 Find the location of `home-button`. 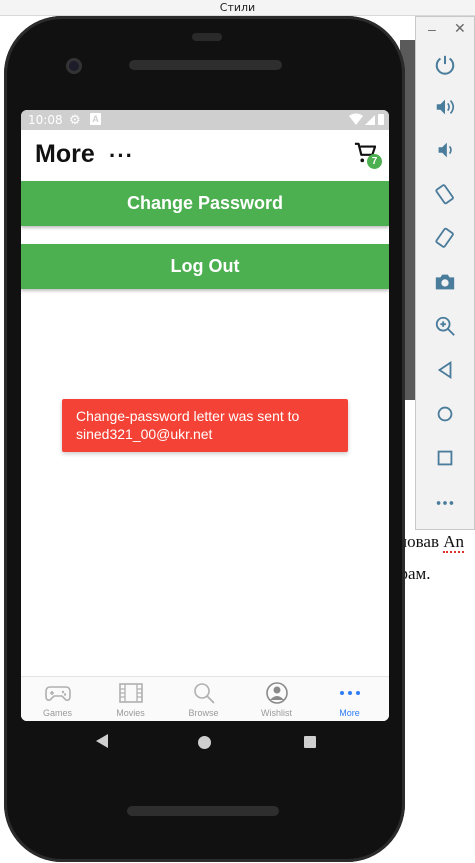

home-button is located at coordinates (445, 414).